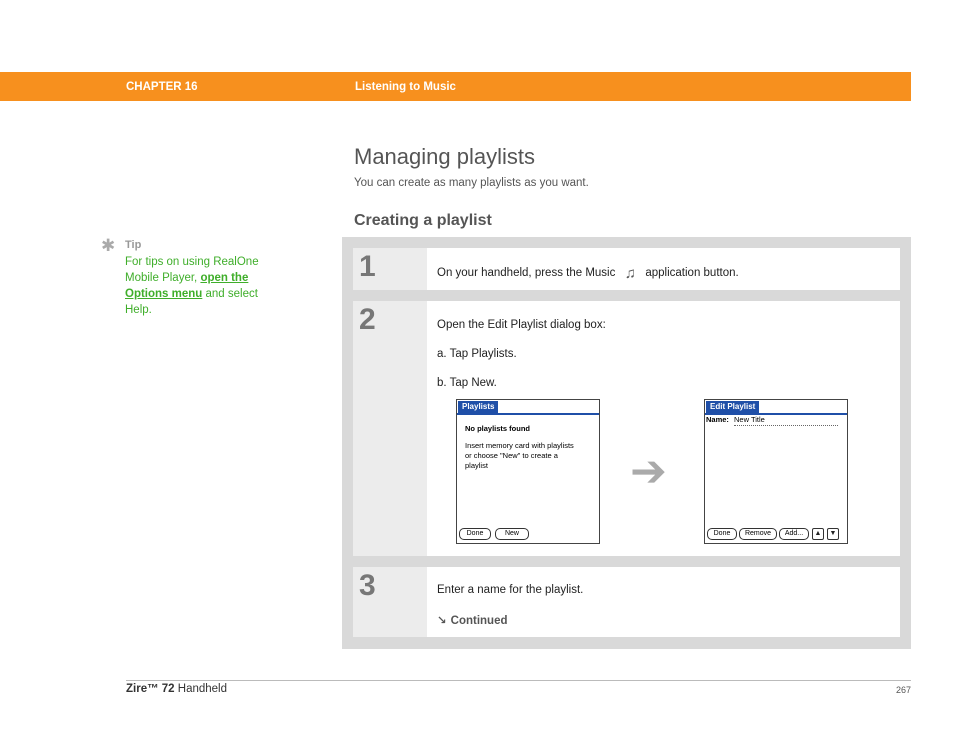  Describe the element at coordinates (479, 621) in the screenshot. I see `continued-label: Continued` at that location.